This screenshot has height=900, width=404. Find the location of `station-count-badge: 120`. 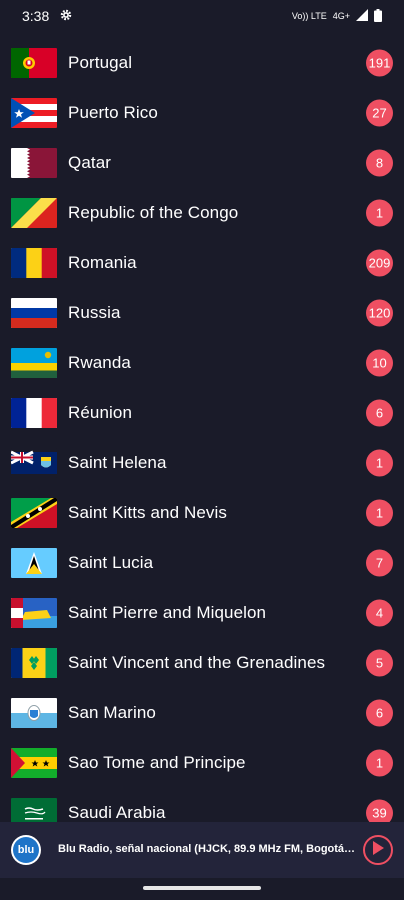

station-count-badge: 120 is located at coordinates (379, 313).